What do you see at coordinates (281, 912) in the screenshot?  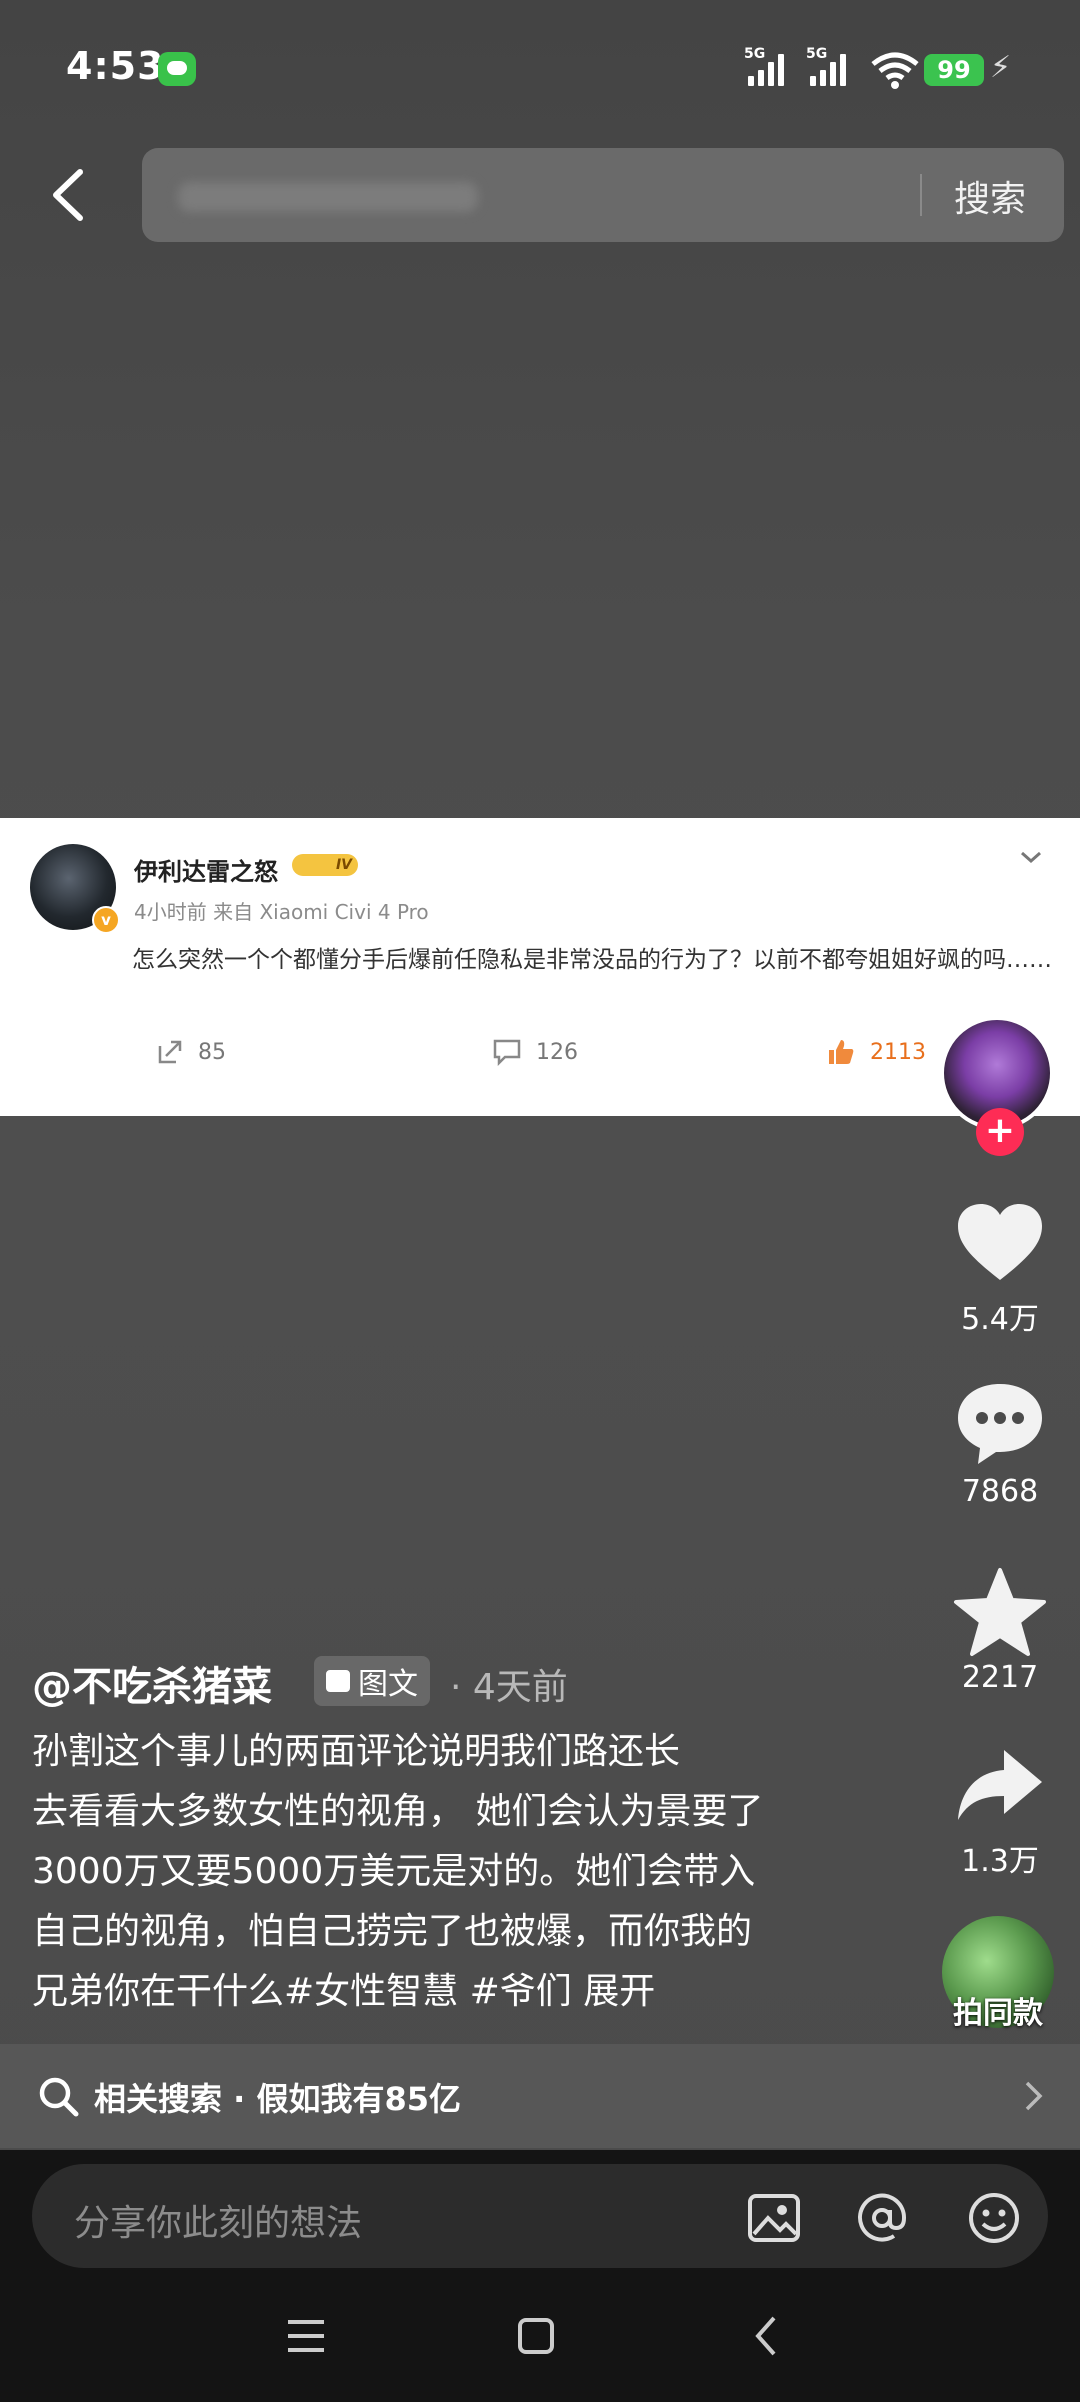 I see `weibo-meta: 4小时前 来自 Xiaomi Civi 4 Pro` at bounding box center [281, 912].